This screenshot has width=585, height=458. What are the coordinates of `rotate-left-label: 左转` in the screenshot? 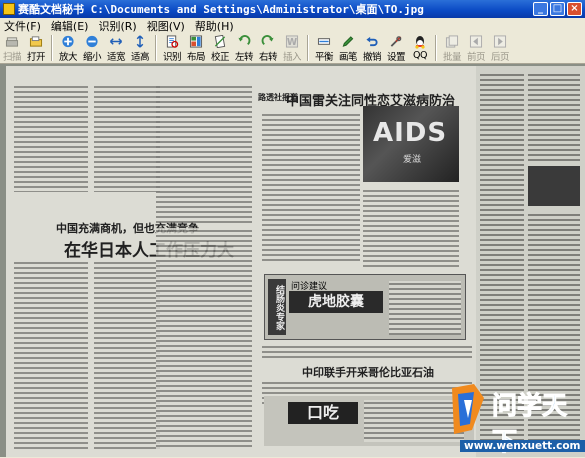 It's located at (244, 57).